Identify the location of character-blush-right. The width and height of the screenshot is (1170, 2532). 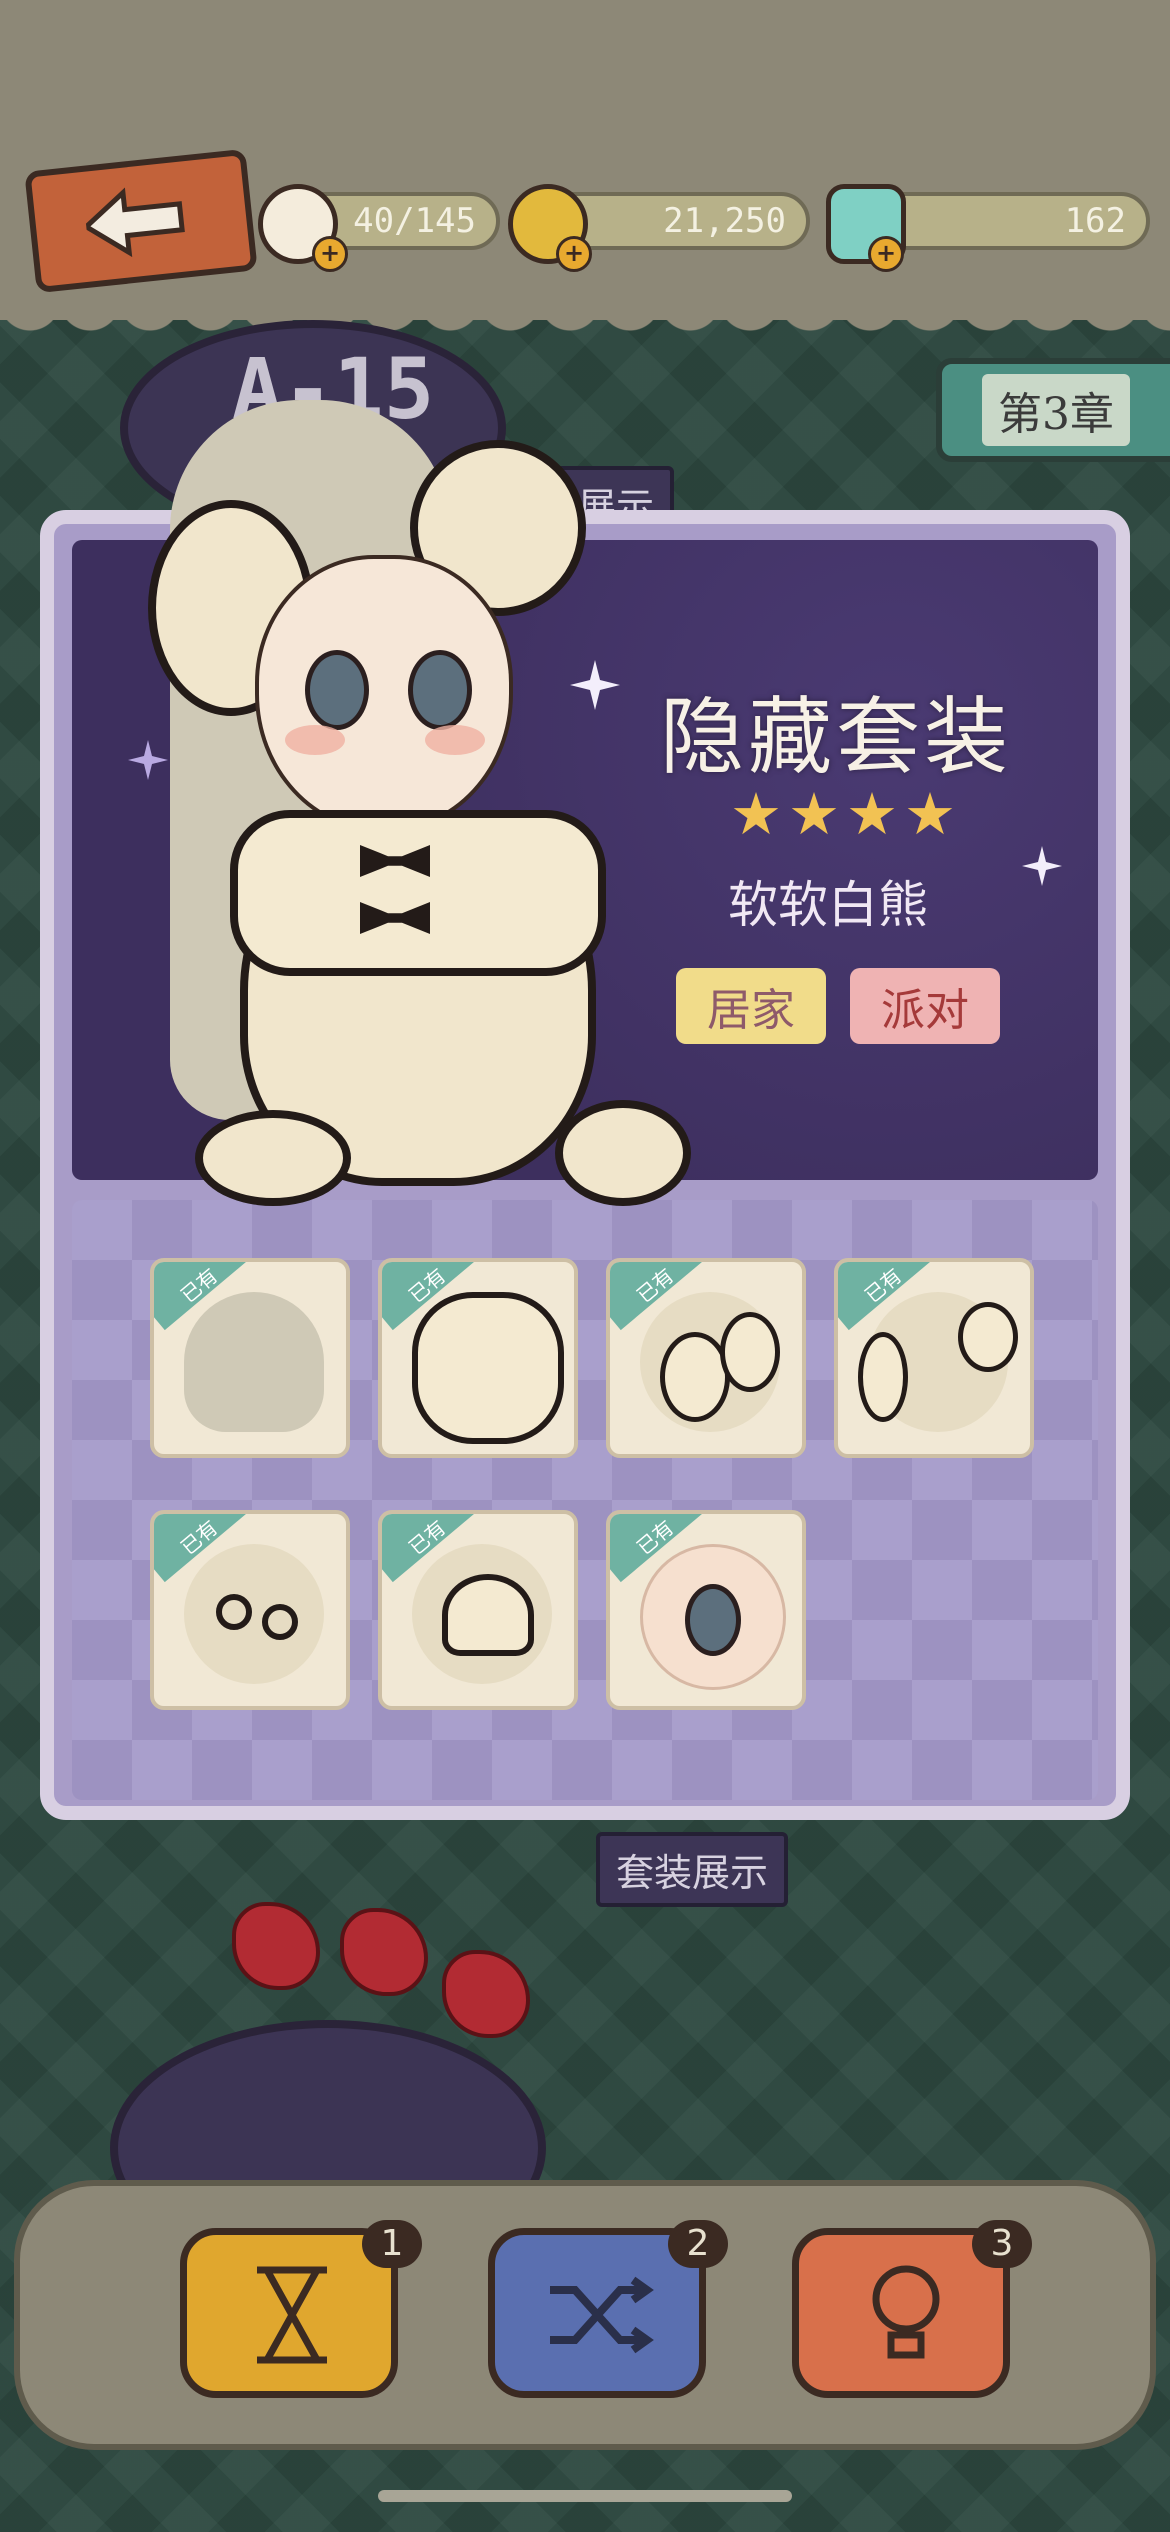
(455, 740).